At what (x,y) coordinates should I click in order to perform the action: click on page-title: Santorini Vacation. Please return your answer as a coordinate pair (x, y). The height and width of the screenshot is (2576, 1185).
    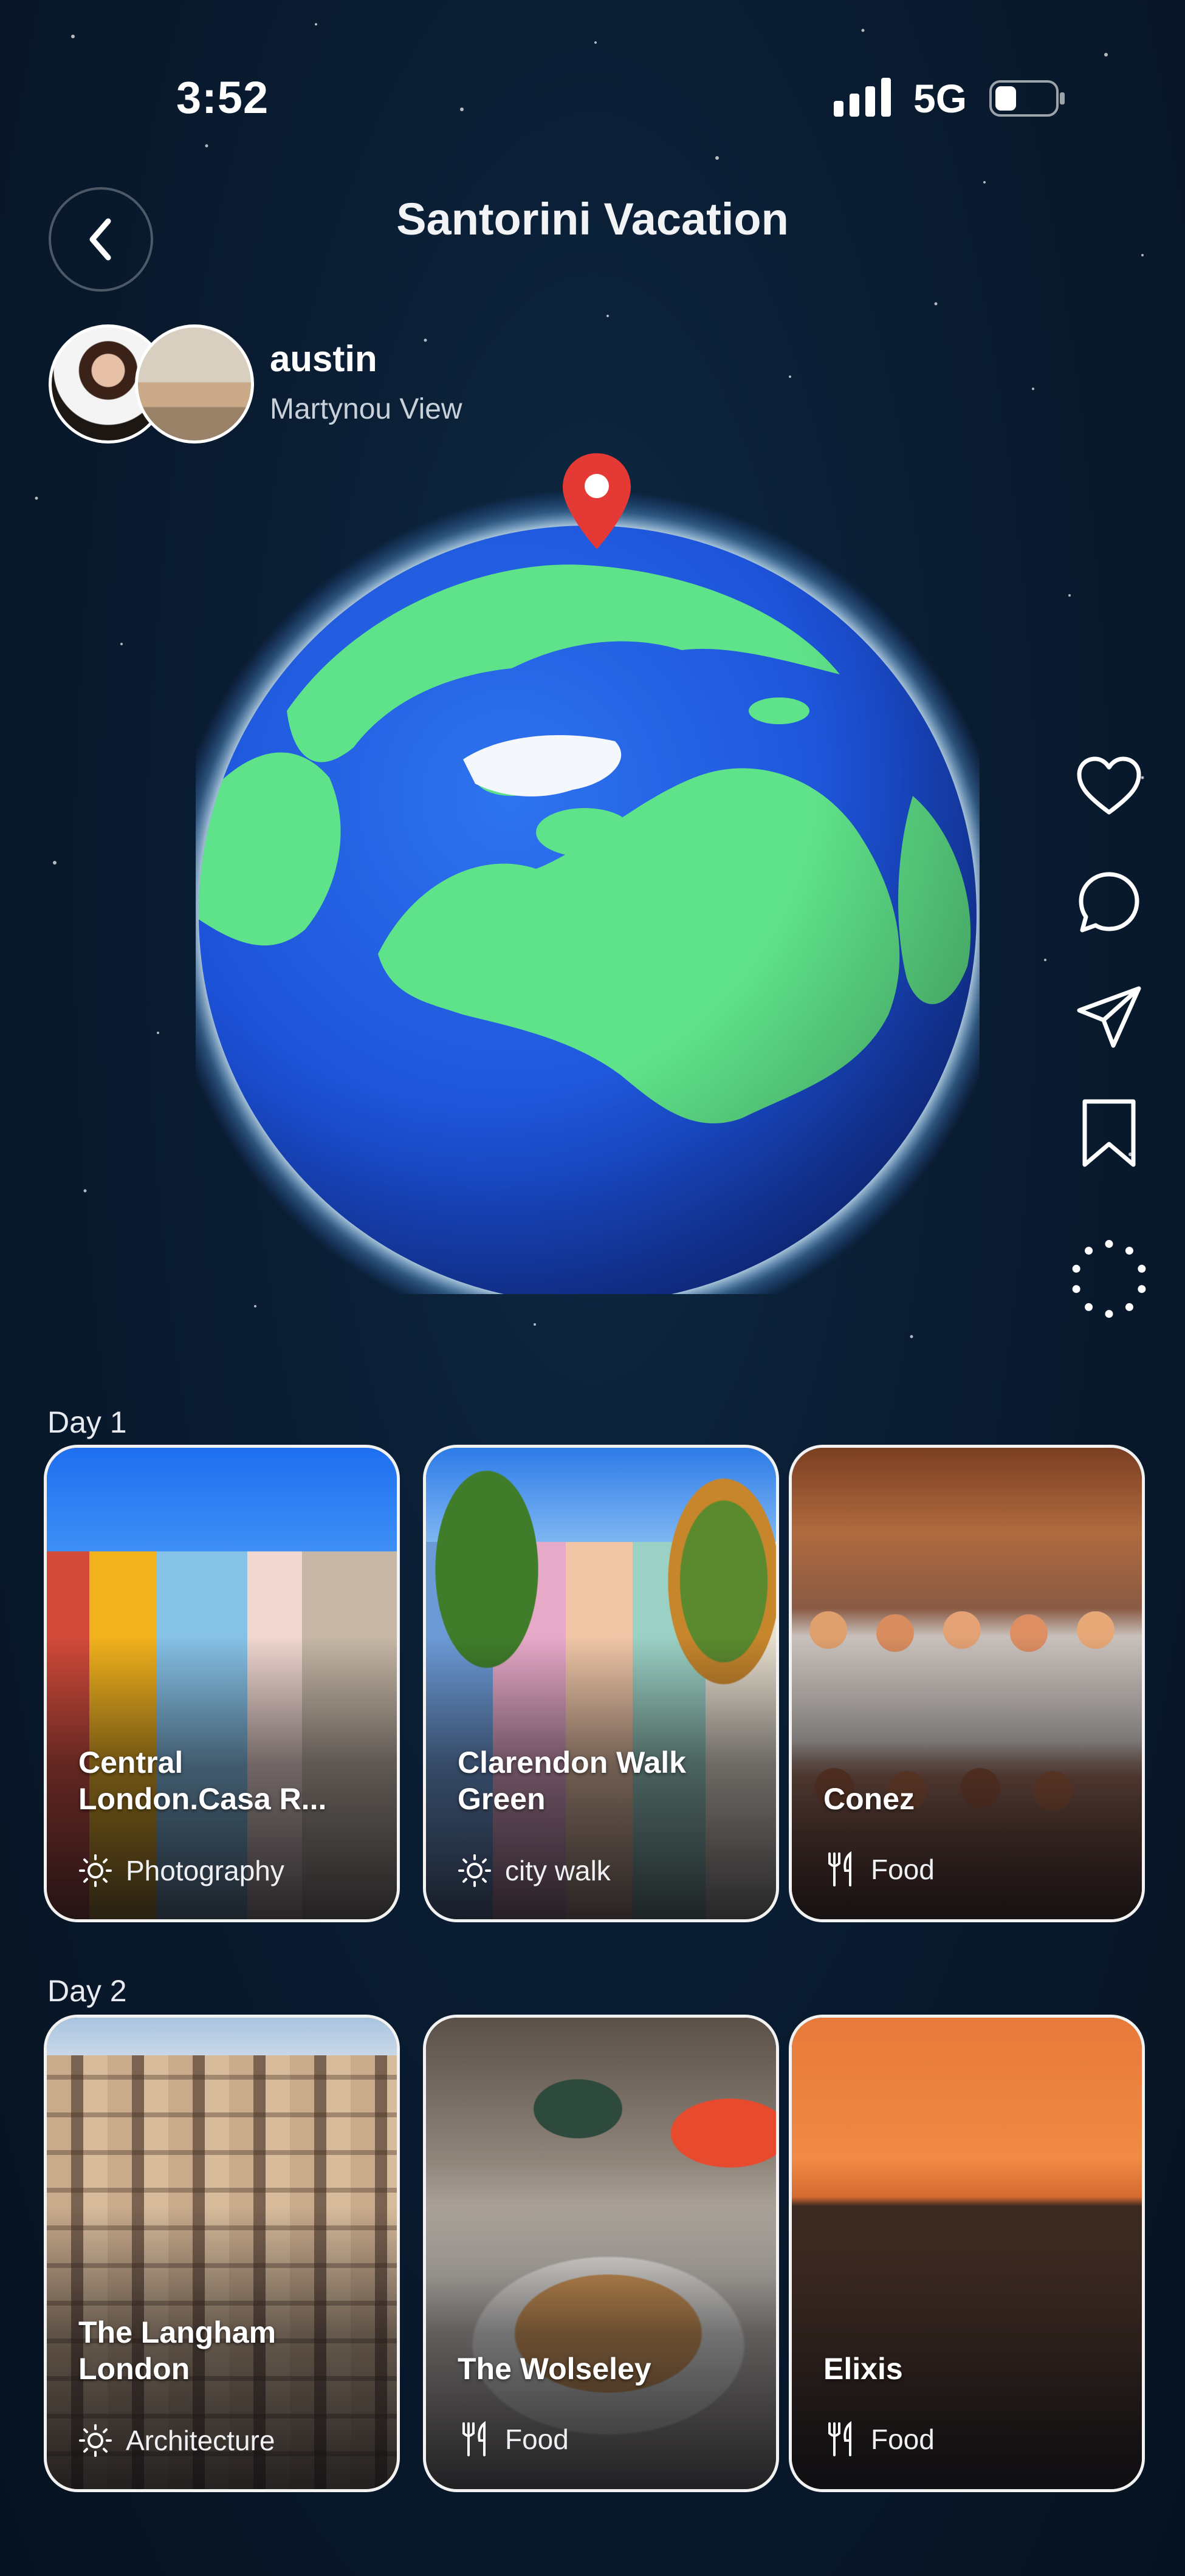
    Looking at the image, I should click on (592, 219).